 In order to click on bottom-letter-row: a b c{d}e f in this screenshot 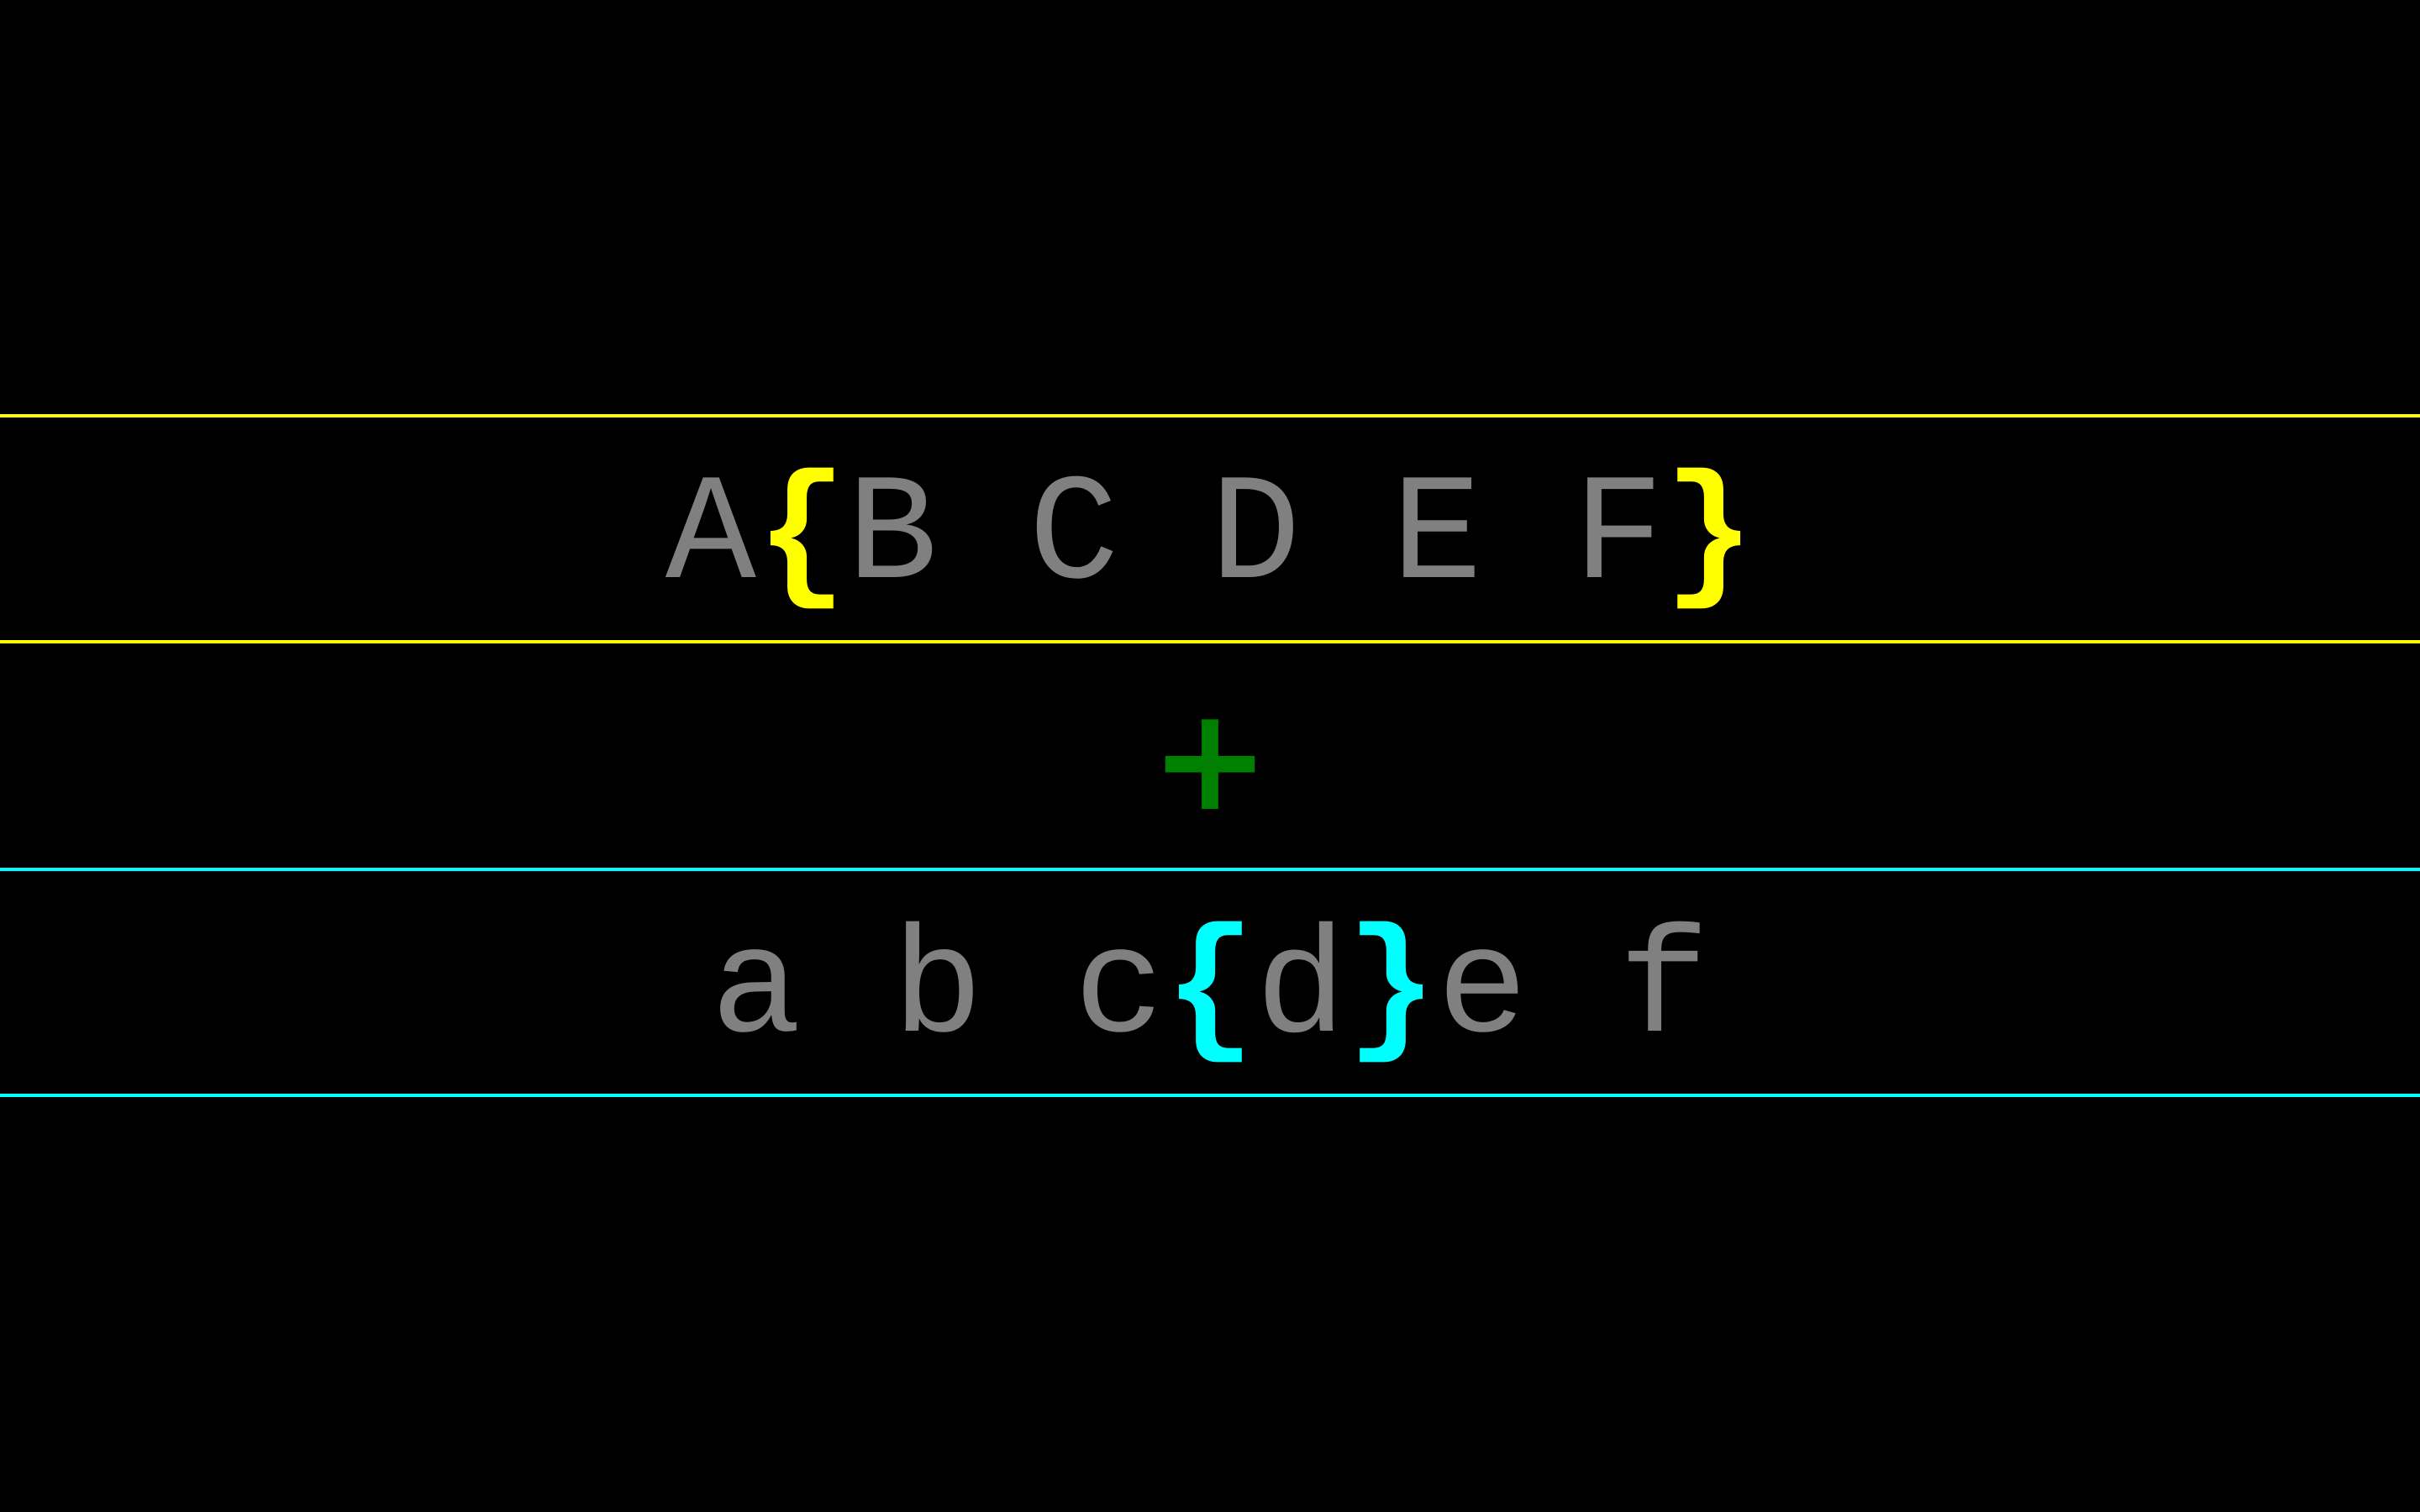, I will do `click(1210, 991)`.